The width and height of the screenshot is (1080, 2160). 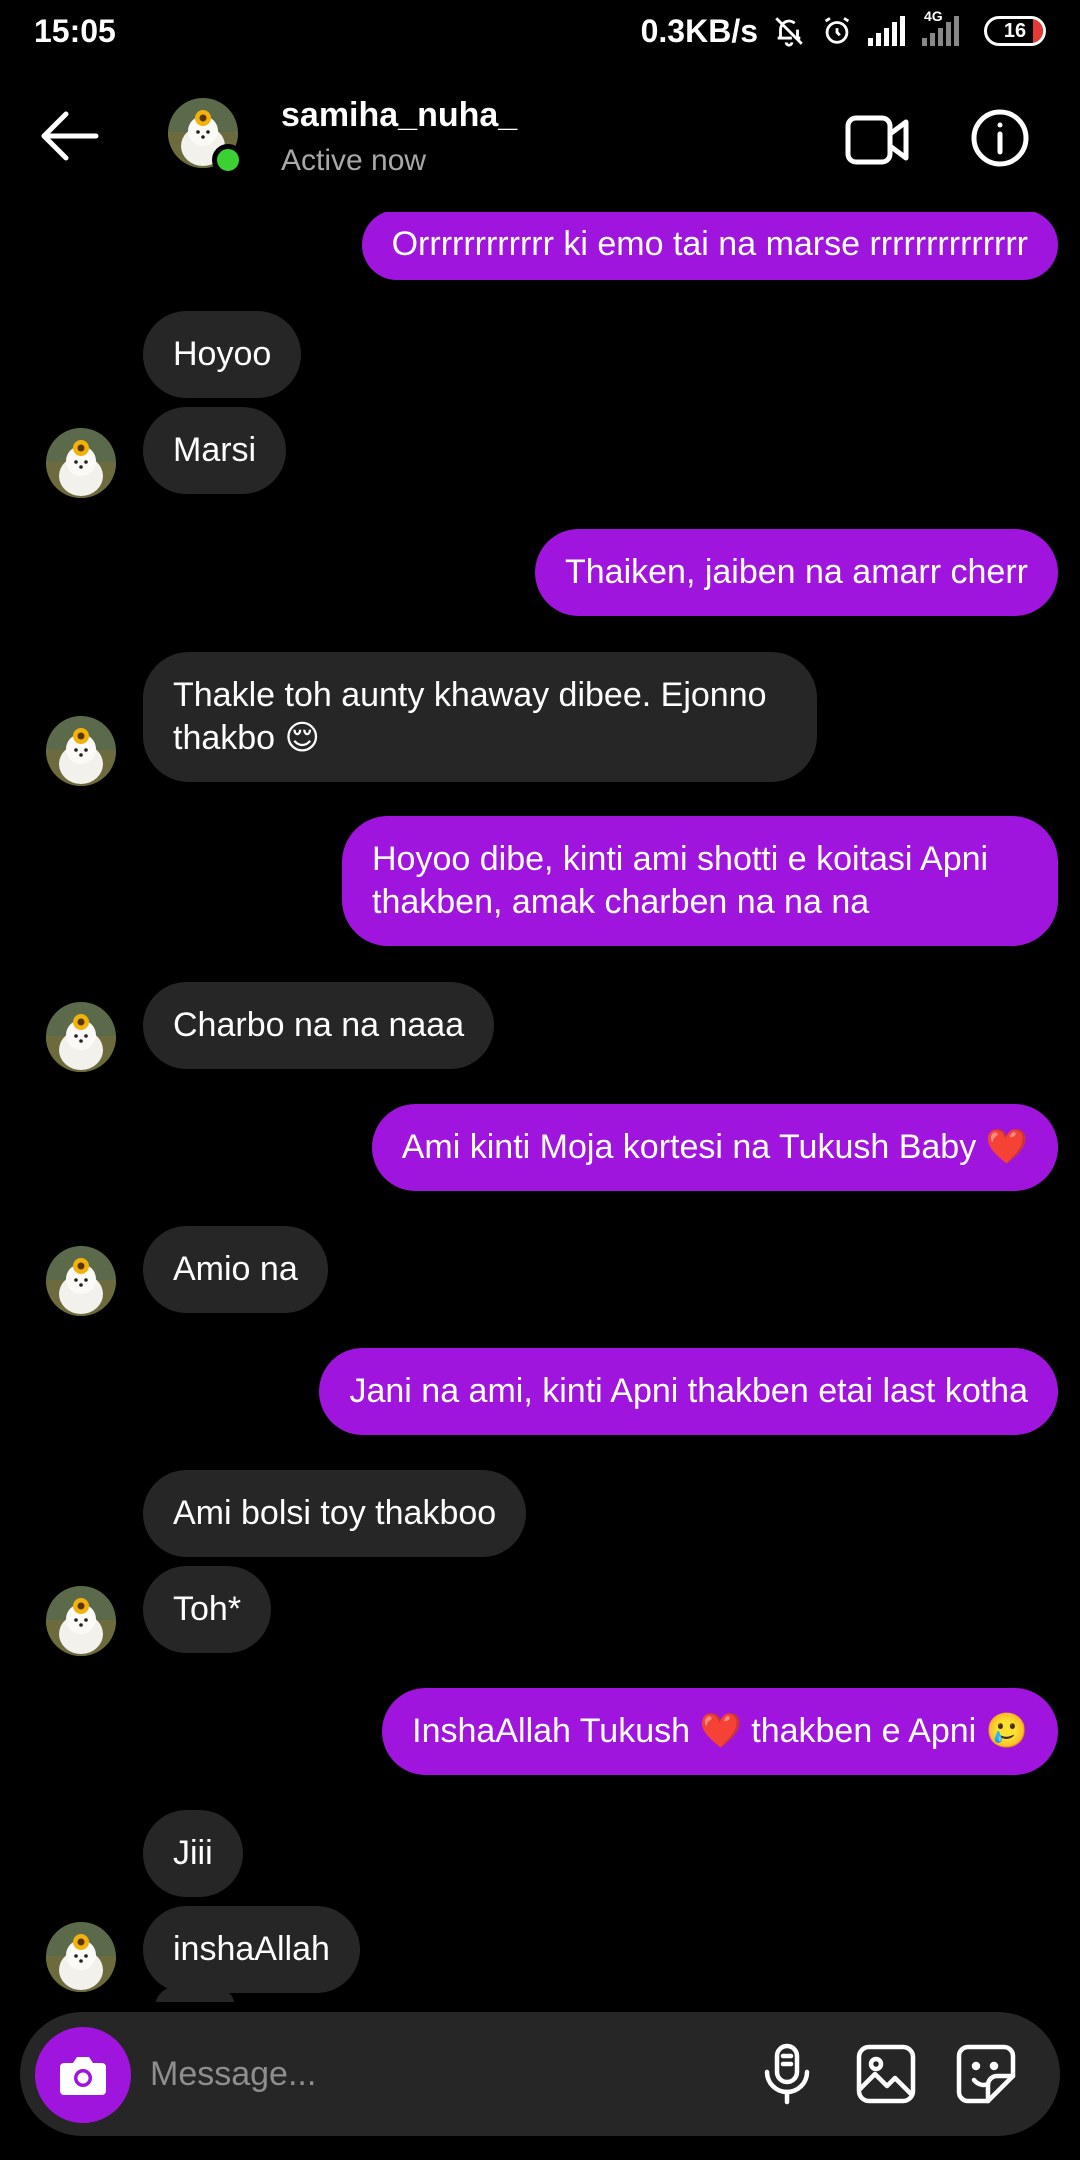 I want to click on received-message: Amio na, so click(x=235, y=1269).